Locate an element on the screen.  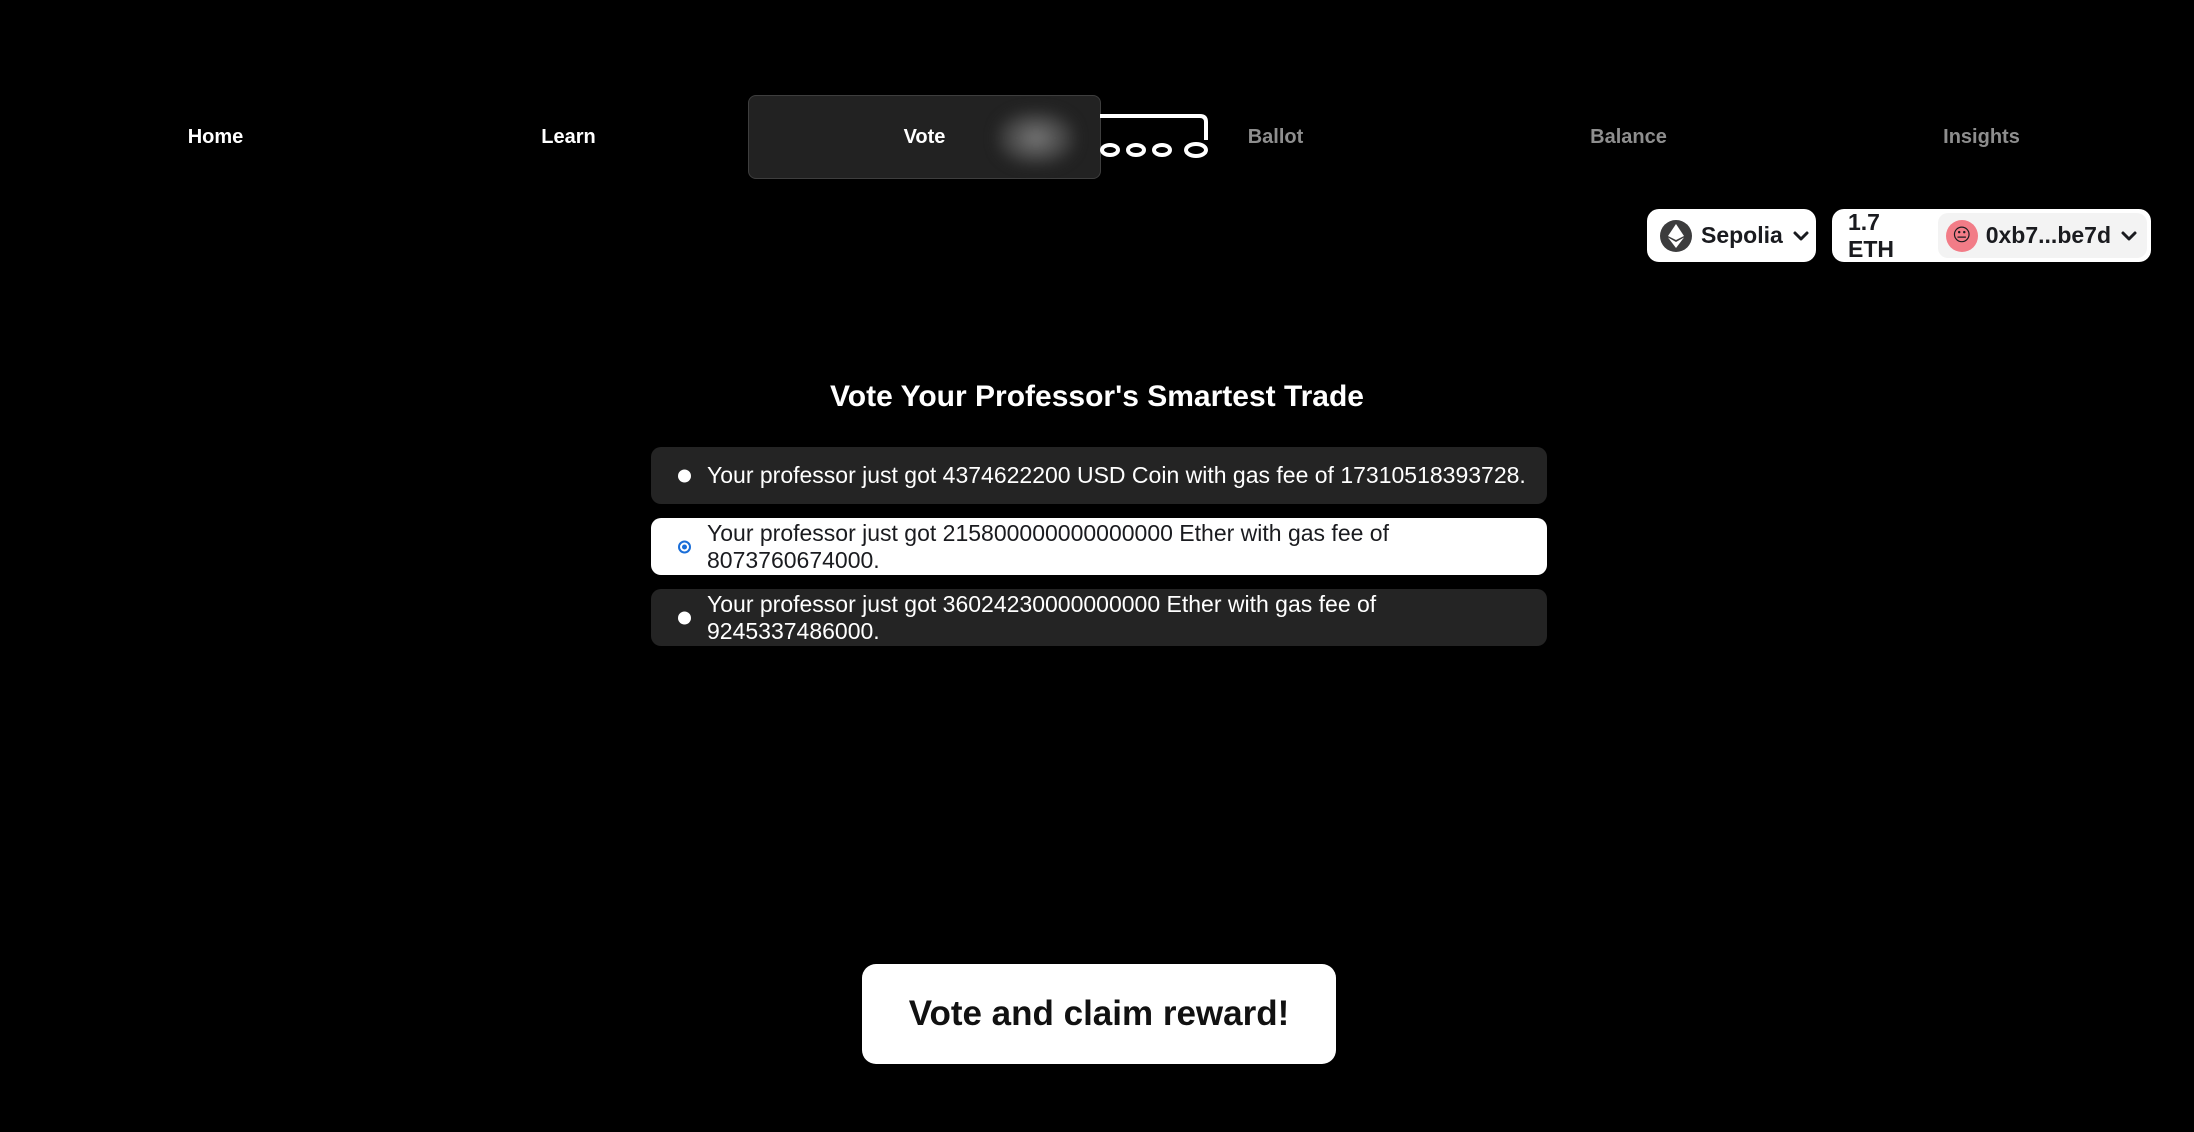
nav-learn: Learn is located at coordinates (568, 137).